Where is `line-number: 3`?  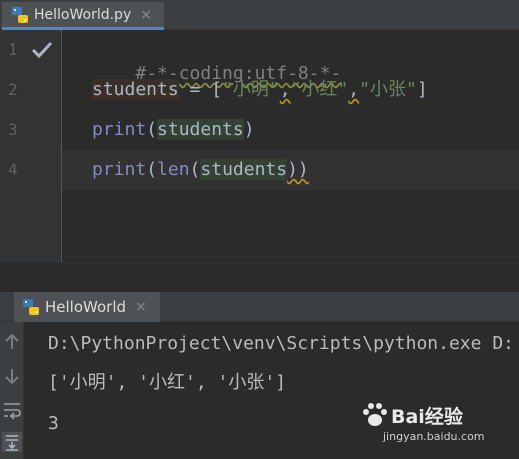 line-number: 3 is located at coordinates (13, 129).